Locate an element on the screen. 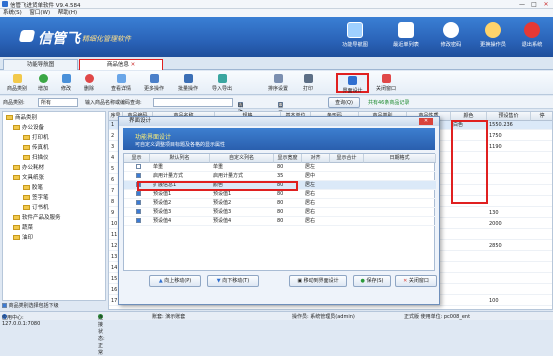 The image size is (553, 356). nav-map-button: 功能导航图 is located at coordinates (355, 38).